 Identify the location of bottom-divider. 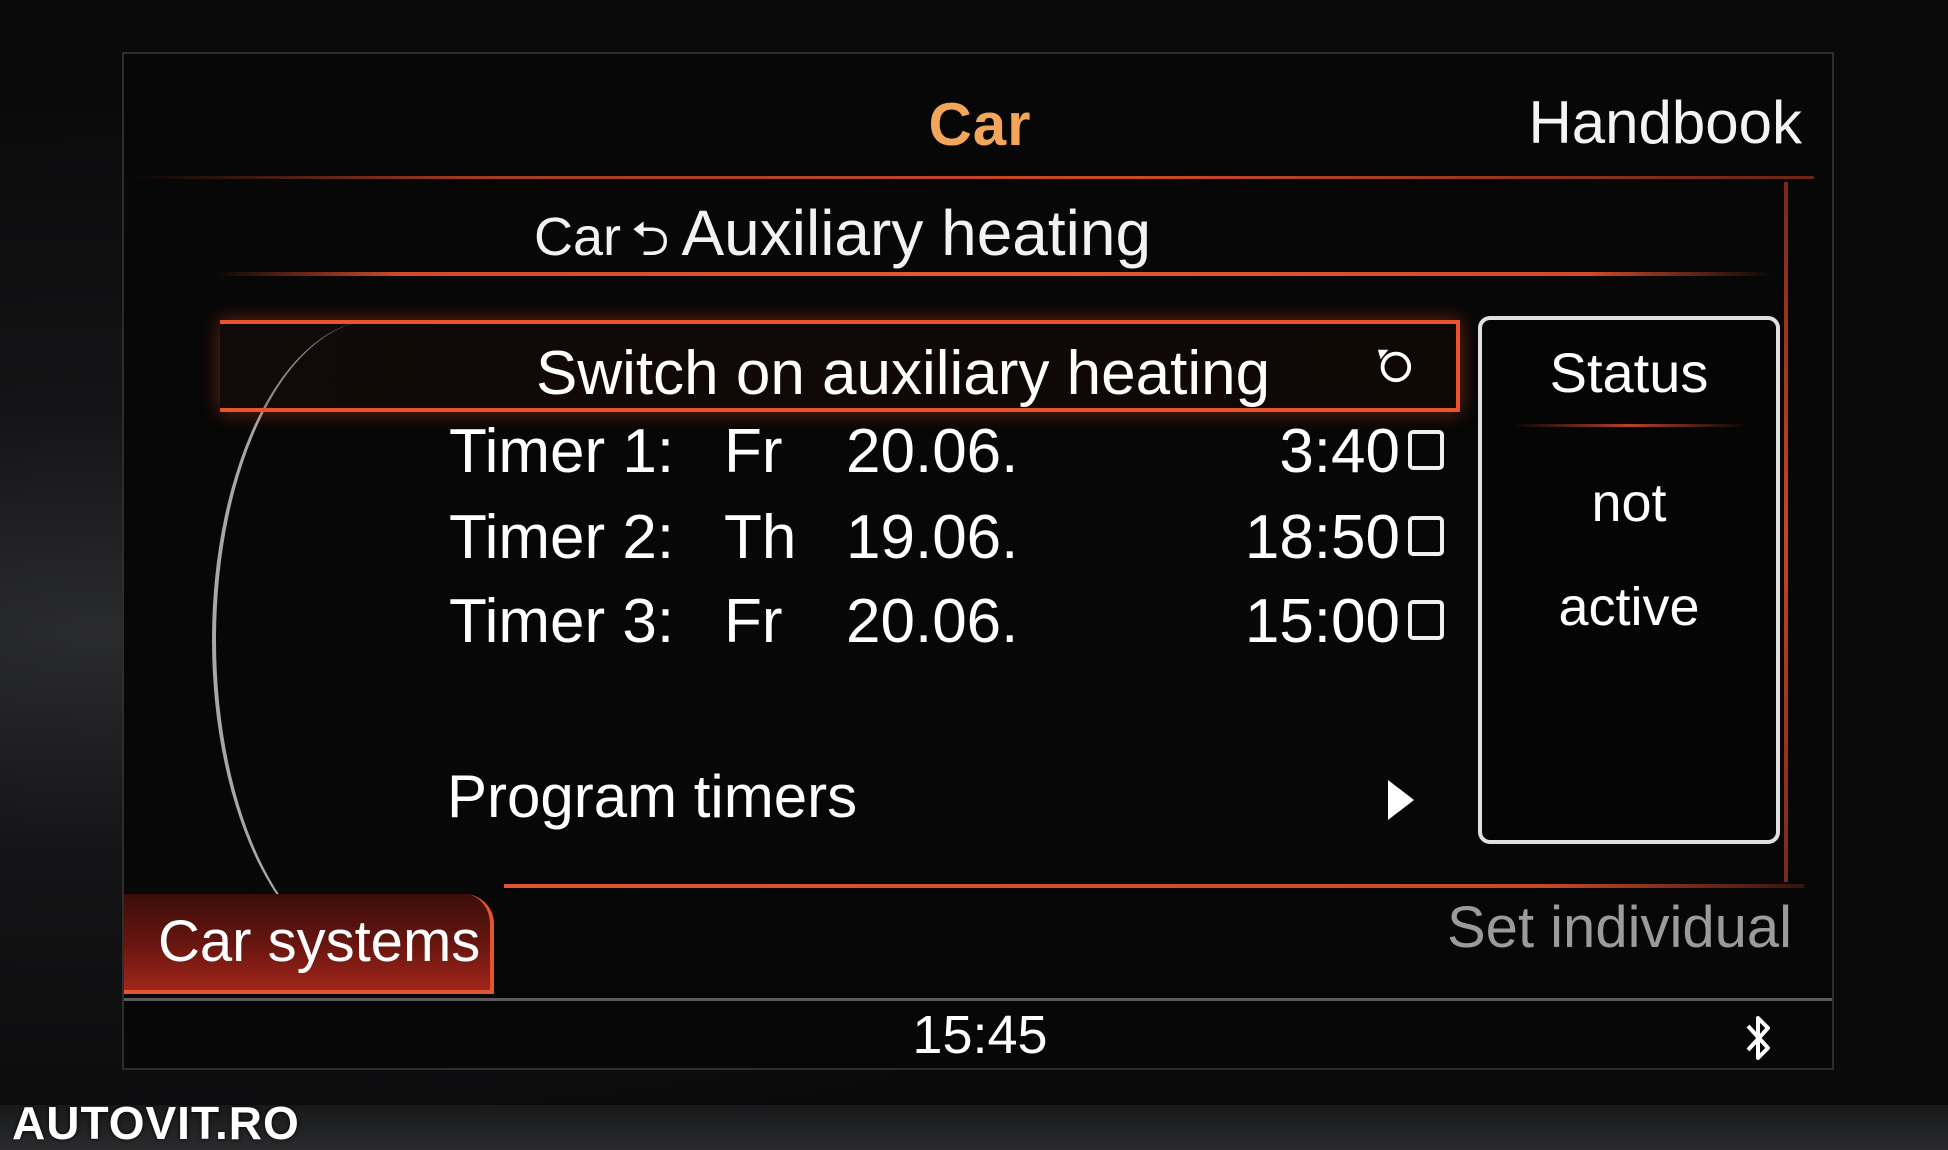
(1154, 886).